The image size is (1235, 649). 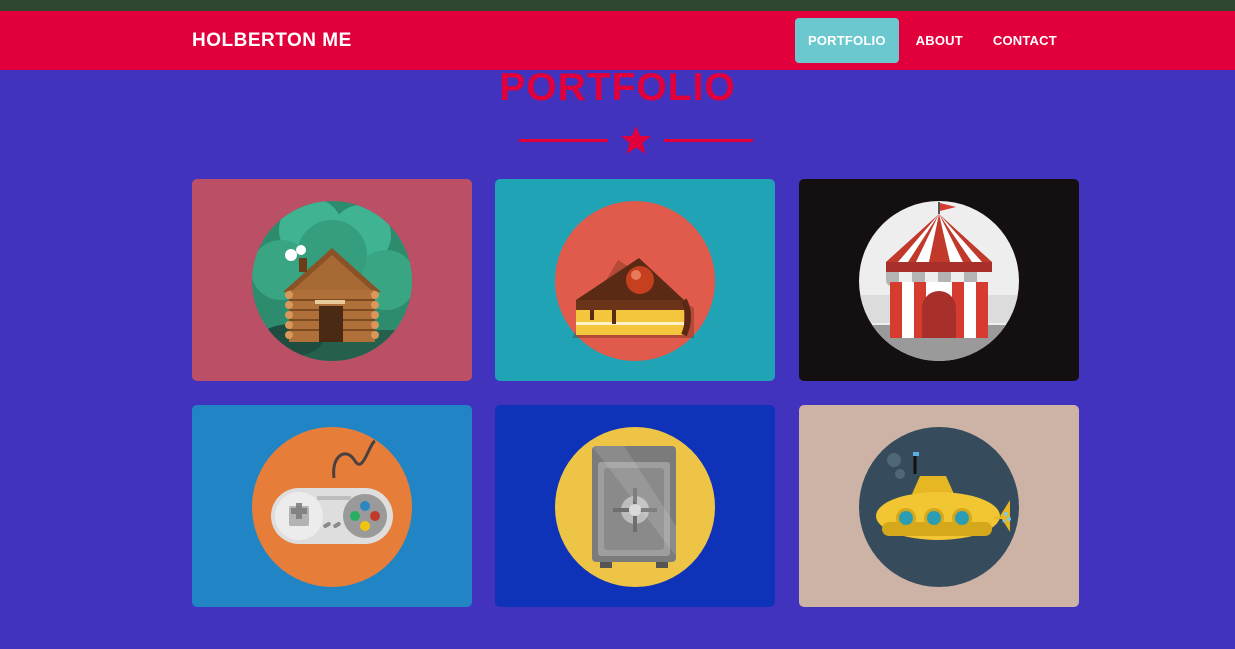 I want to click on circus-tent-icon, so click(x=939, y=281).